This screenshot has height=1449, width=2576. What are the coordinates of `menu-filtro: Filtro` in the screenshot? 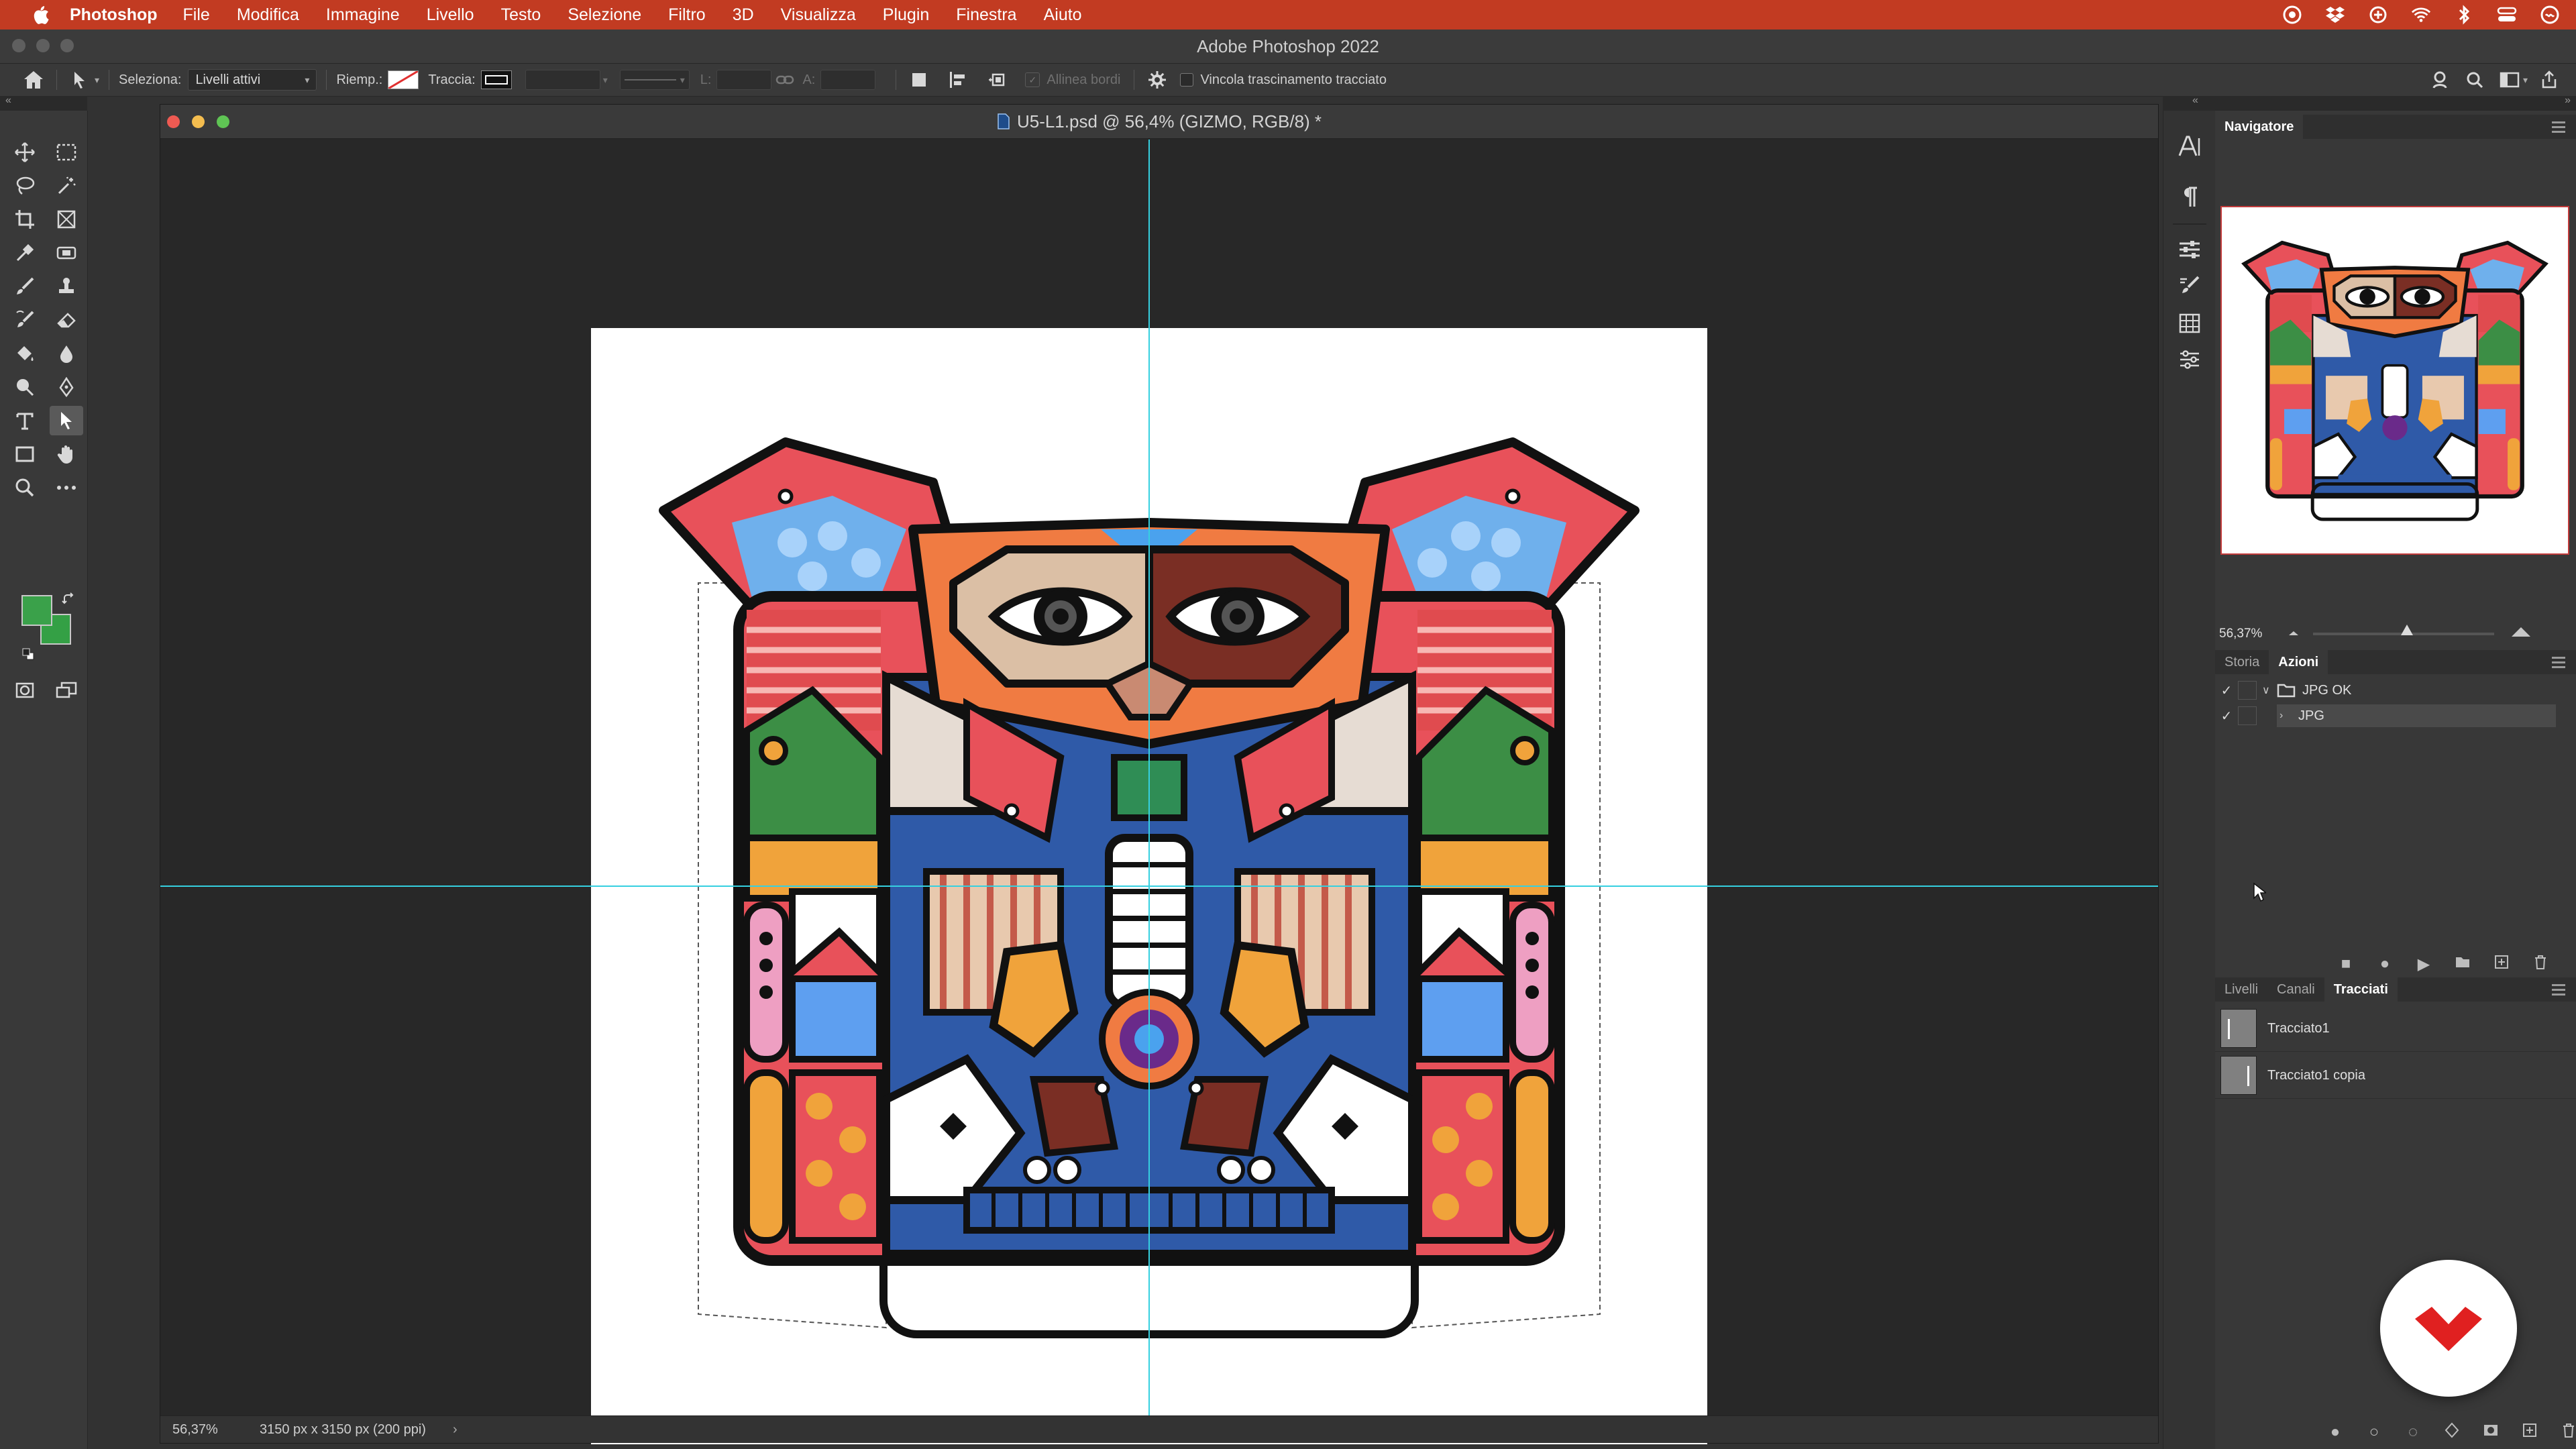 It's located at (687, 15).